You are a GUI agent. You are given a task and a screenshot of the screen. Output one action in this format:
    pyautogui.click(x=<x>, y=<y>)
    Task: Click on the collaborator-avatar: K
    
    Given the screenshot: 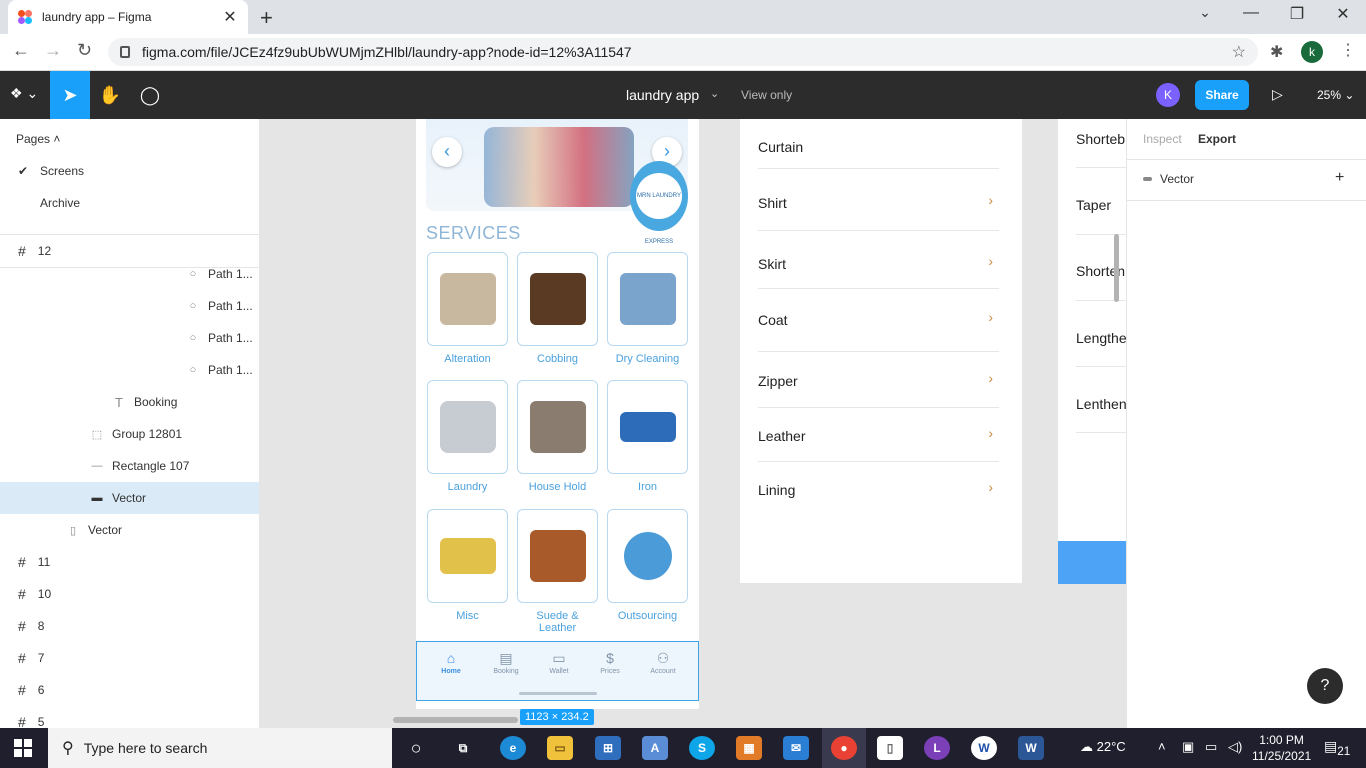 What is the action you would take?
    pyautogui.click(x=1168, y=95)
    